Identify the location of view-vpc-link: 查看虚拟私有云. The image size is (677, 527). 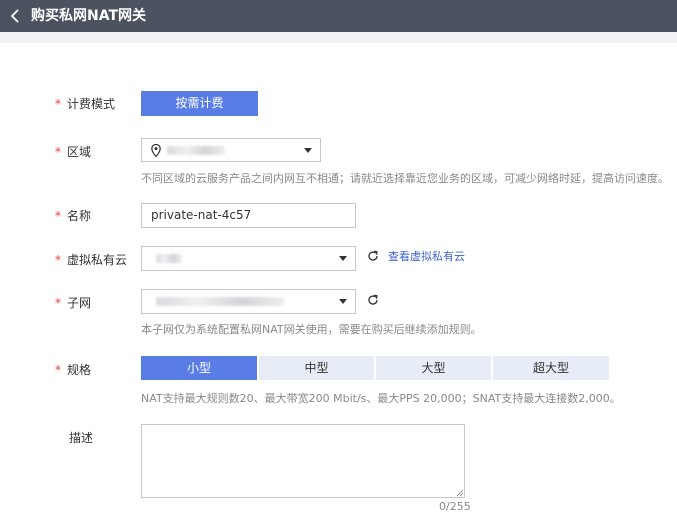
(426, 257).